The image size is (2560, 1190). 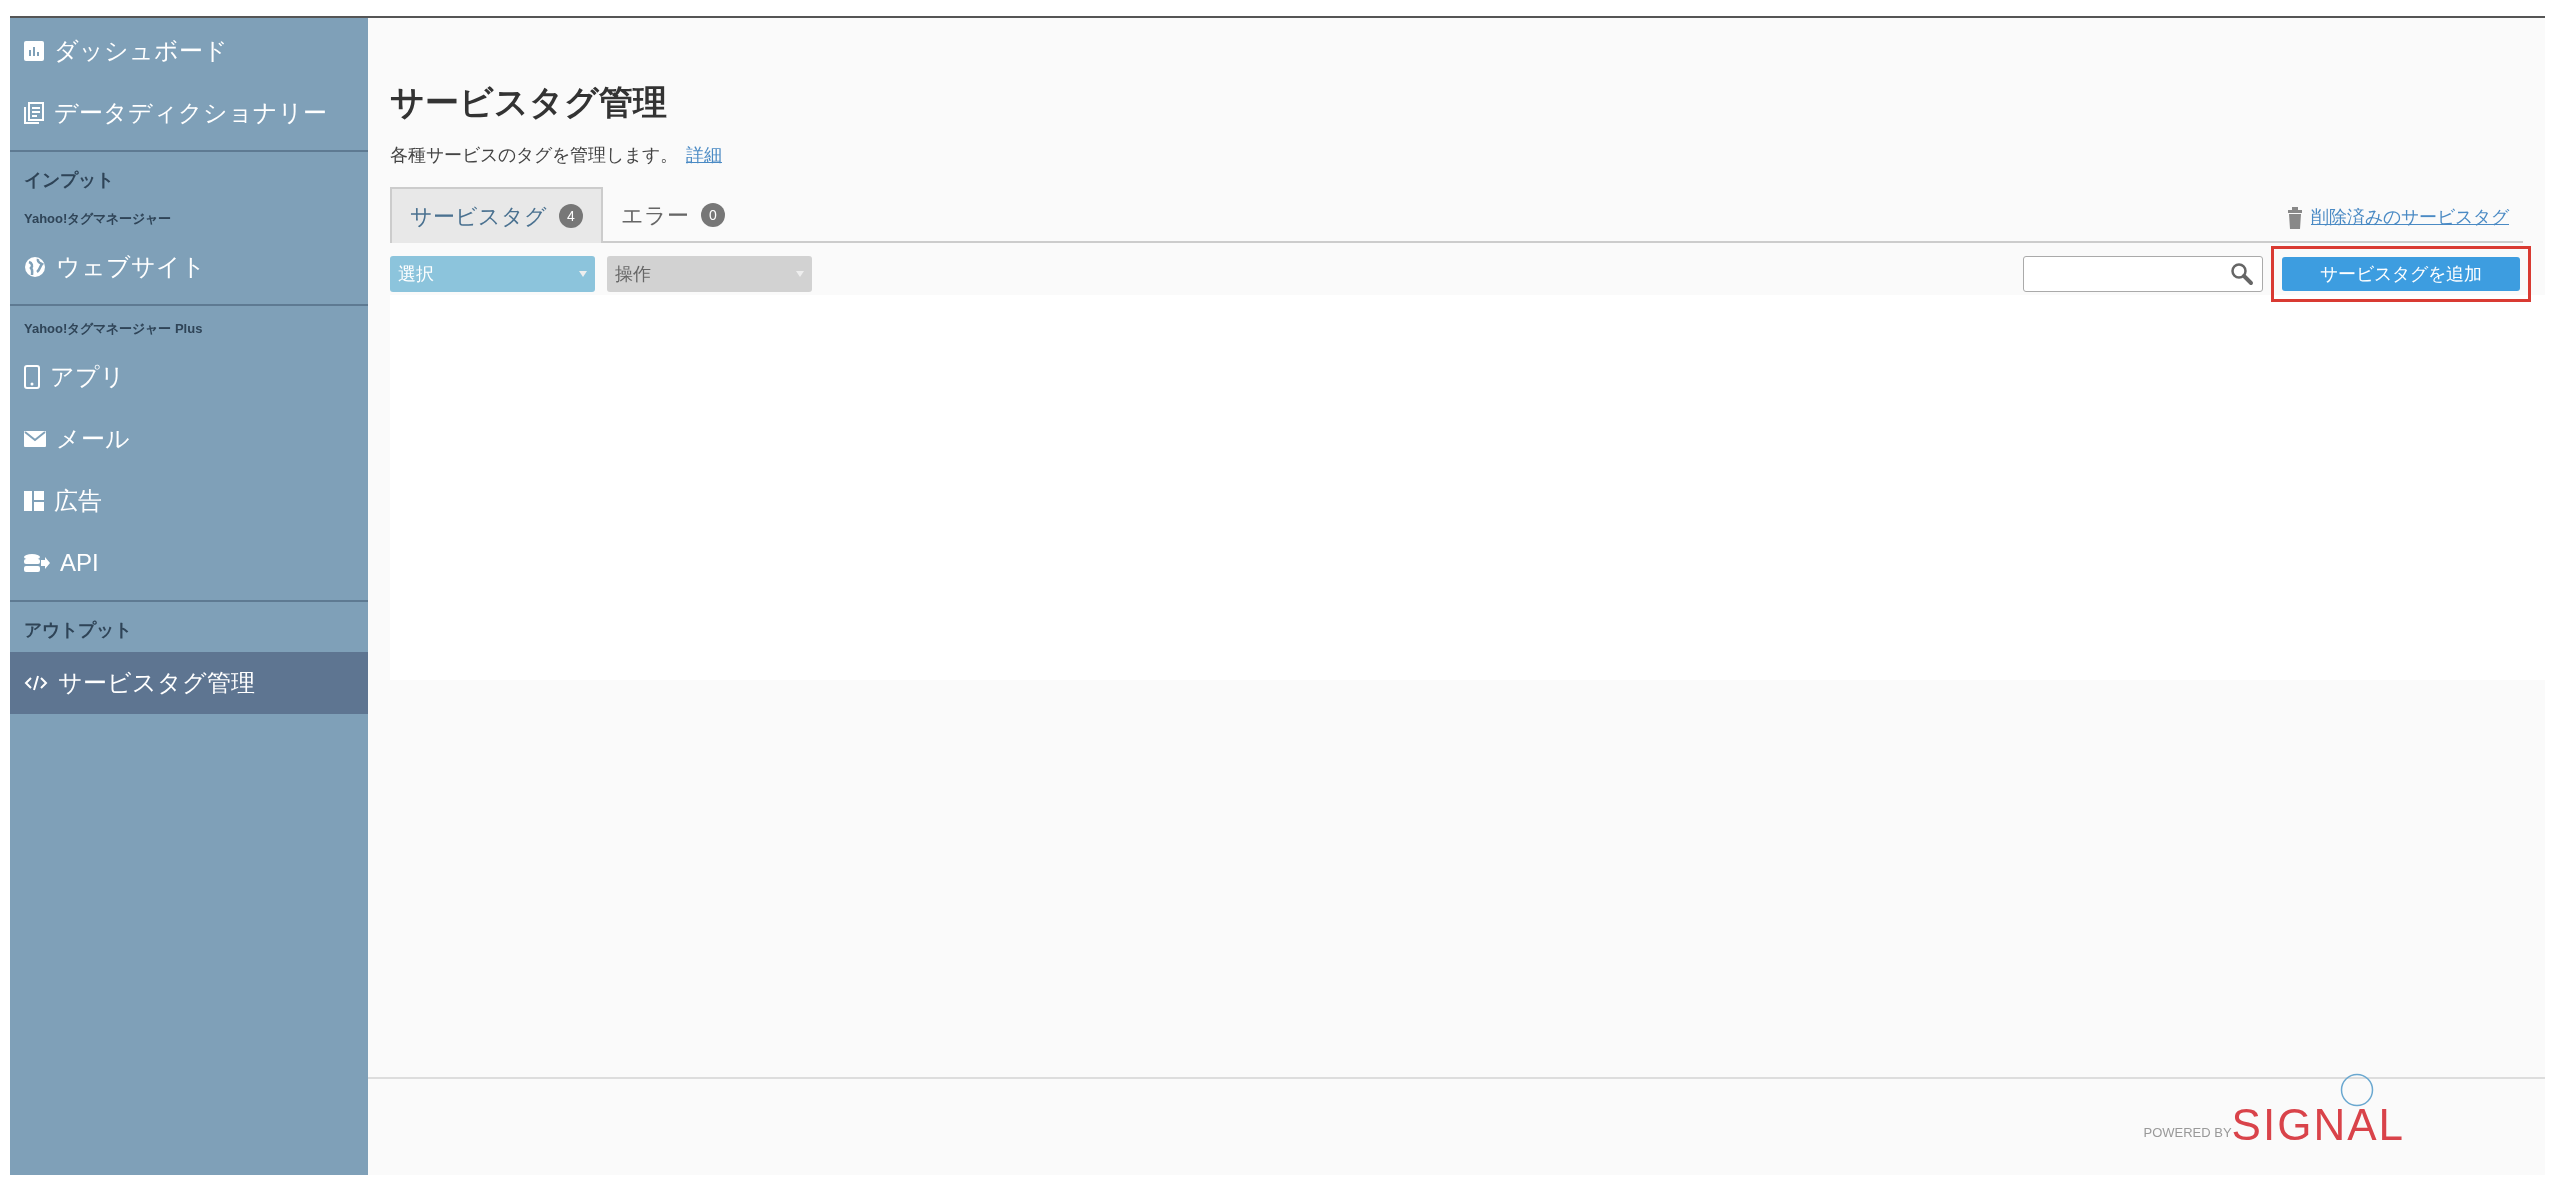 What do you see at coordinates (492, 274) in the screenshot?
I see `dropdown: 選択` at bounding box center [492, 274].